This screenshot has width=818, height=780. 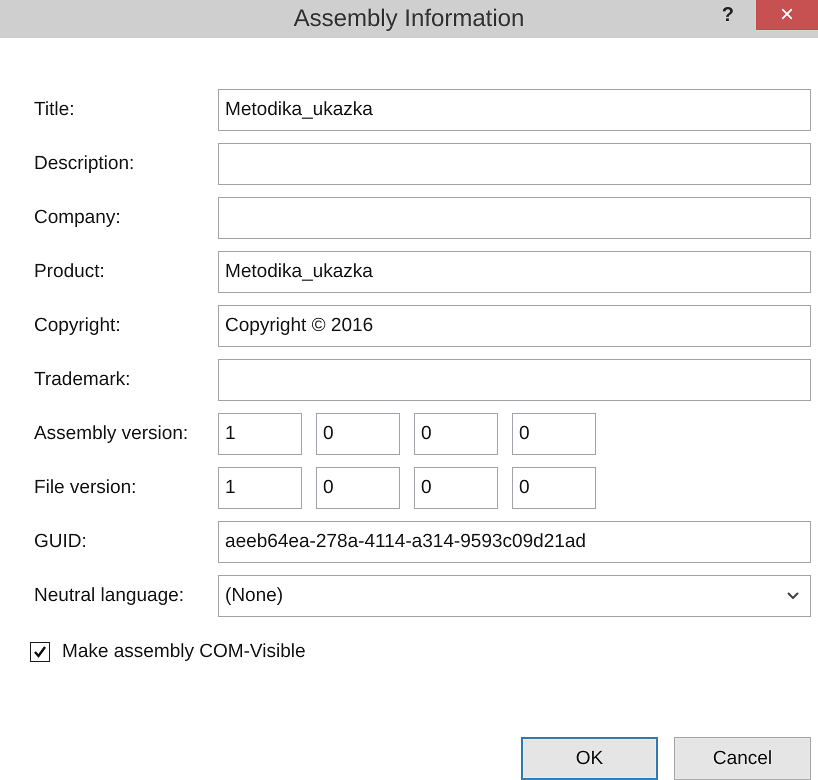 I want to click on text-field: aeeb64ea-278a-4114-a314-9593c09d21ad, so click(x=514, y=542).